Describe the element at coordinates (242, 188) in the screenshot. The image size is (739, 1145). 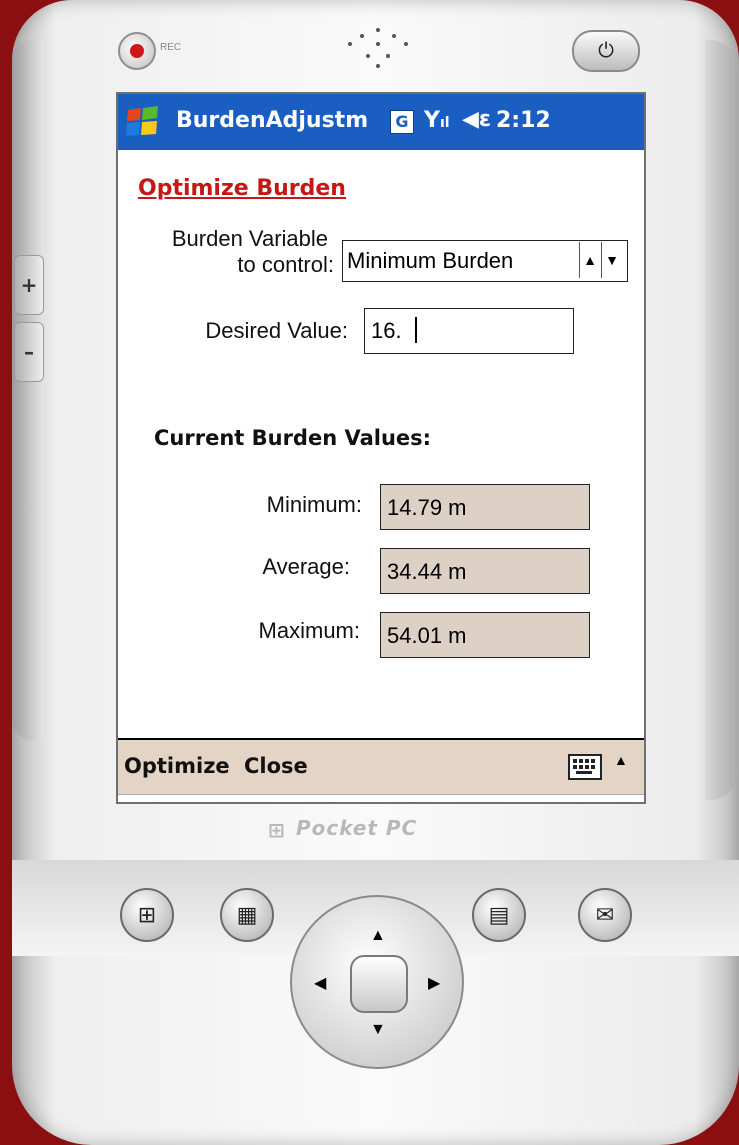
I see `page-title: Optimize Burden` at that location.